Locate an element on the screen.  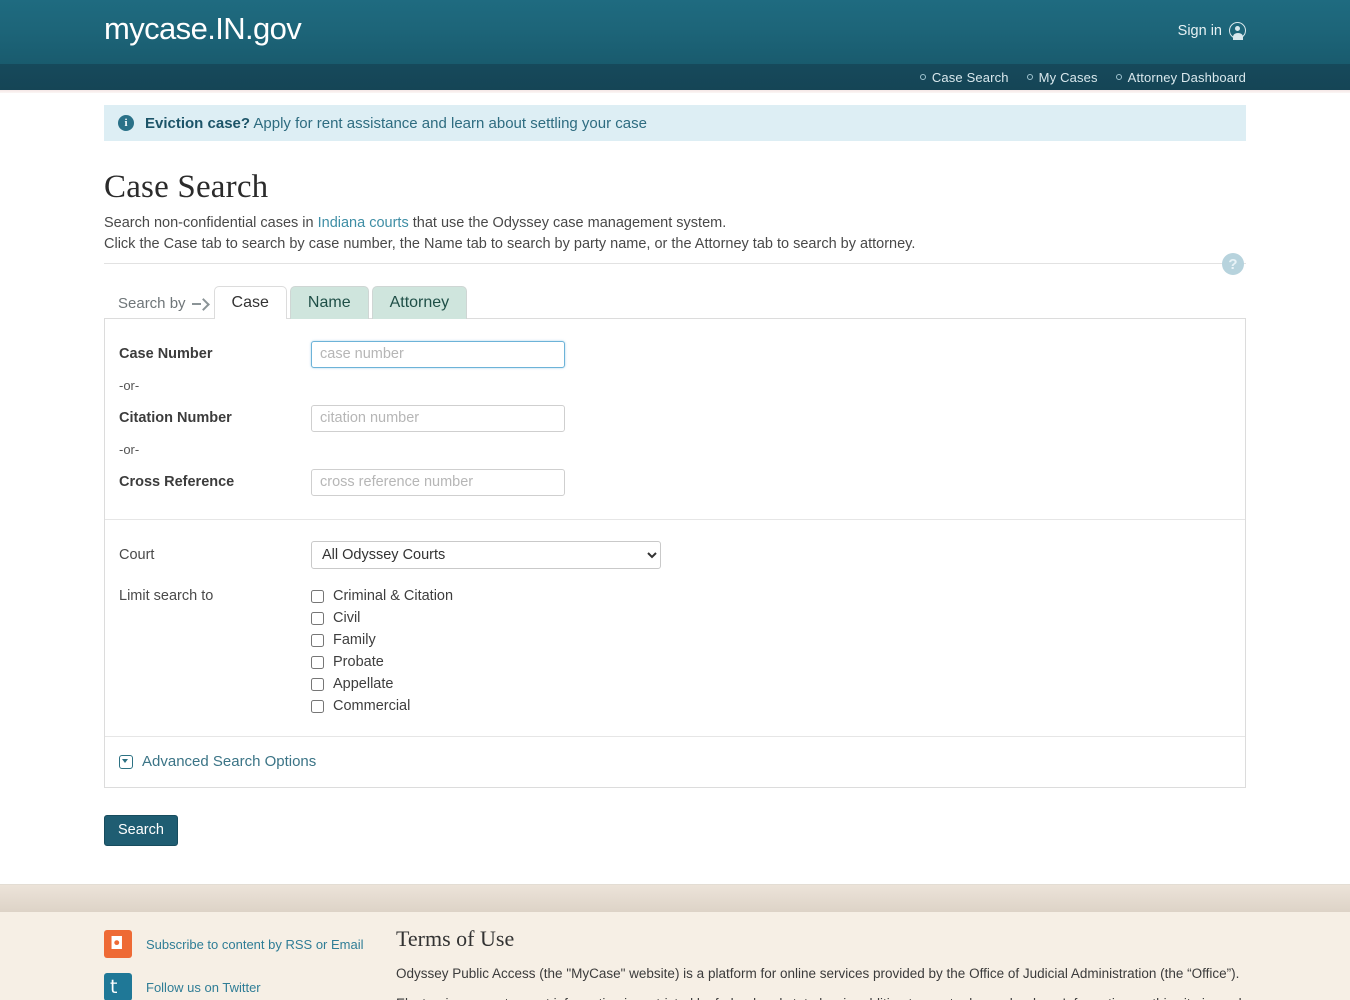
checkbox-civil: Civil is located at coordinates (382, 618).